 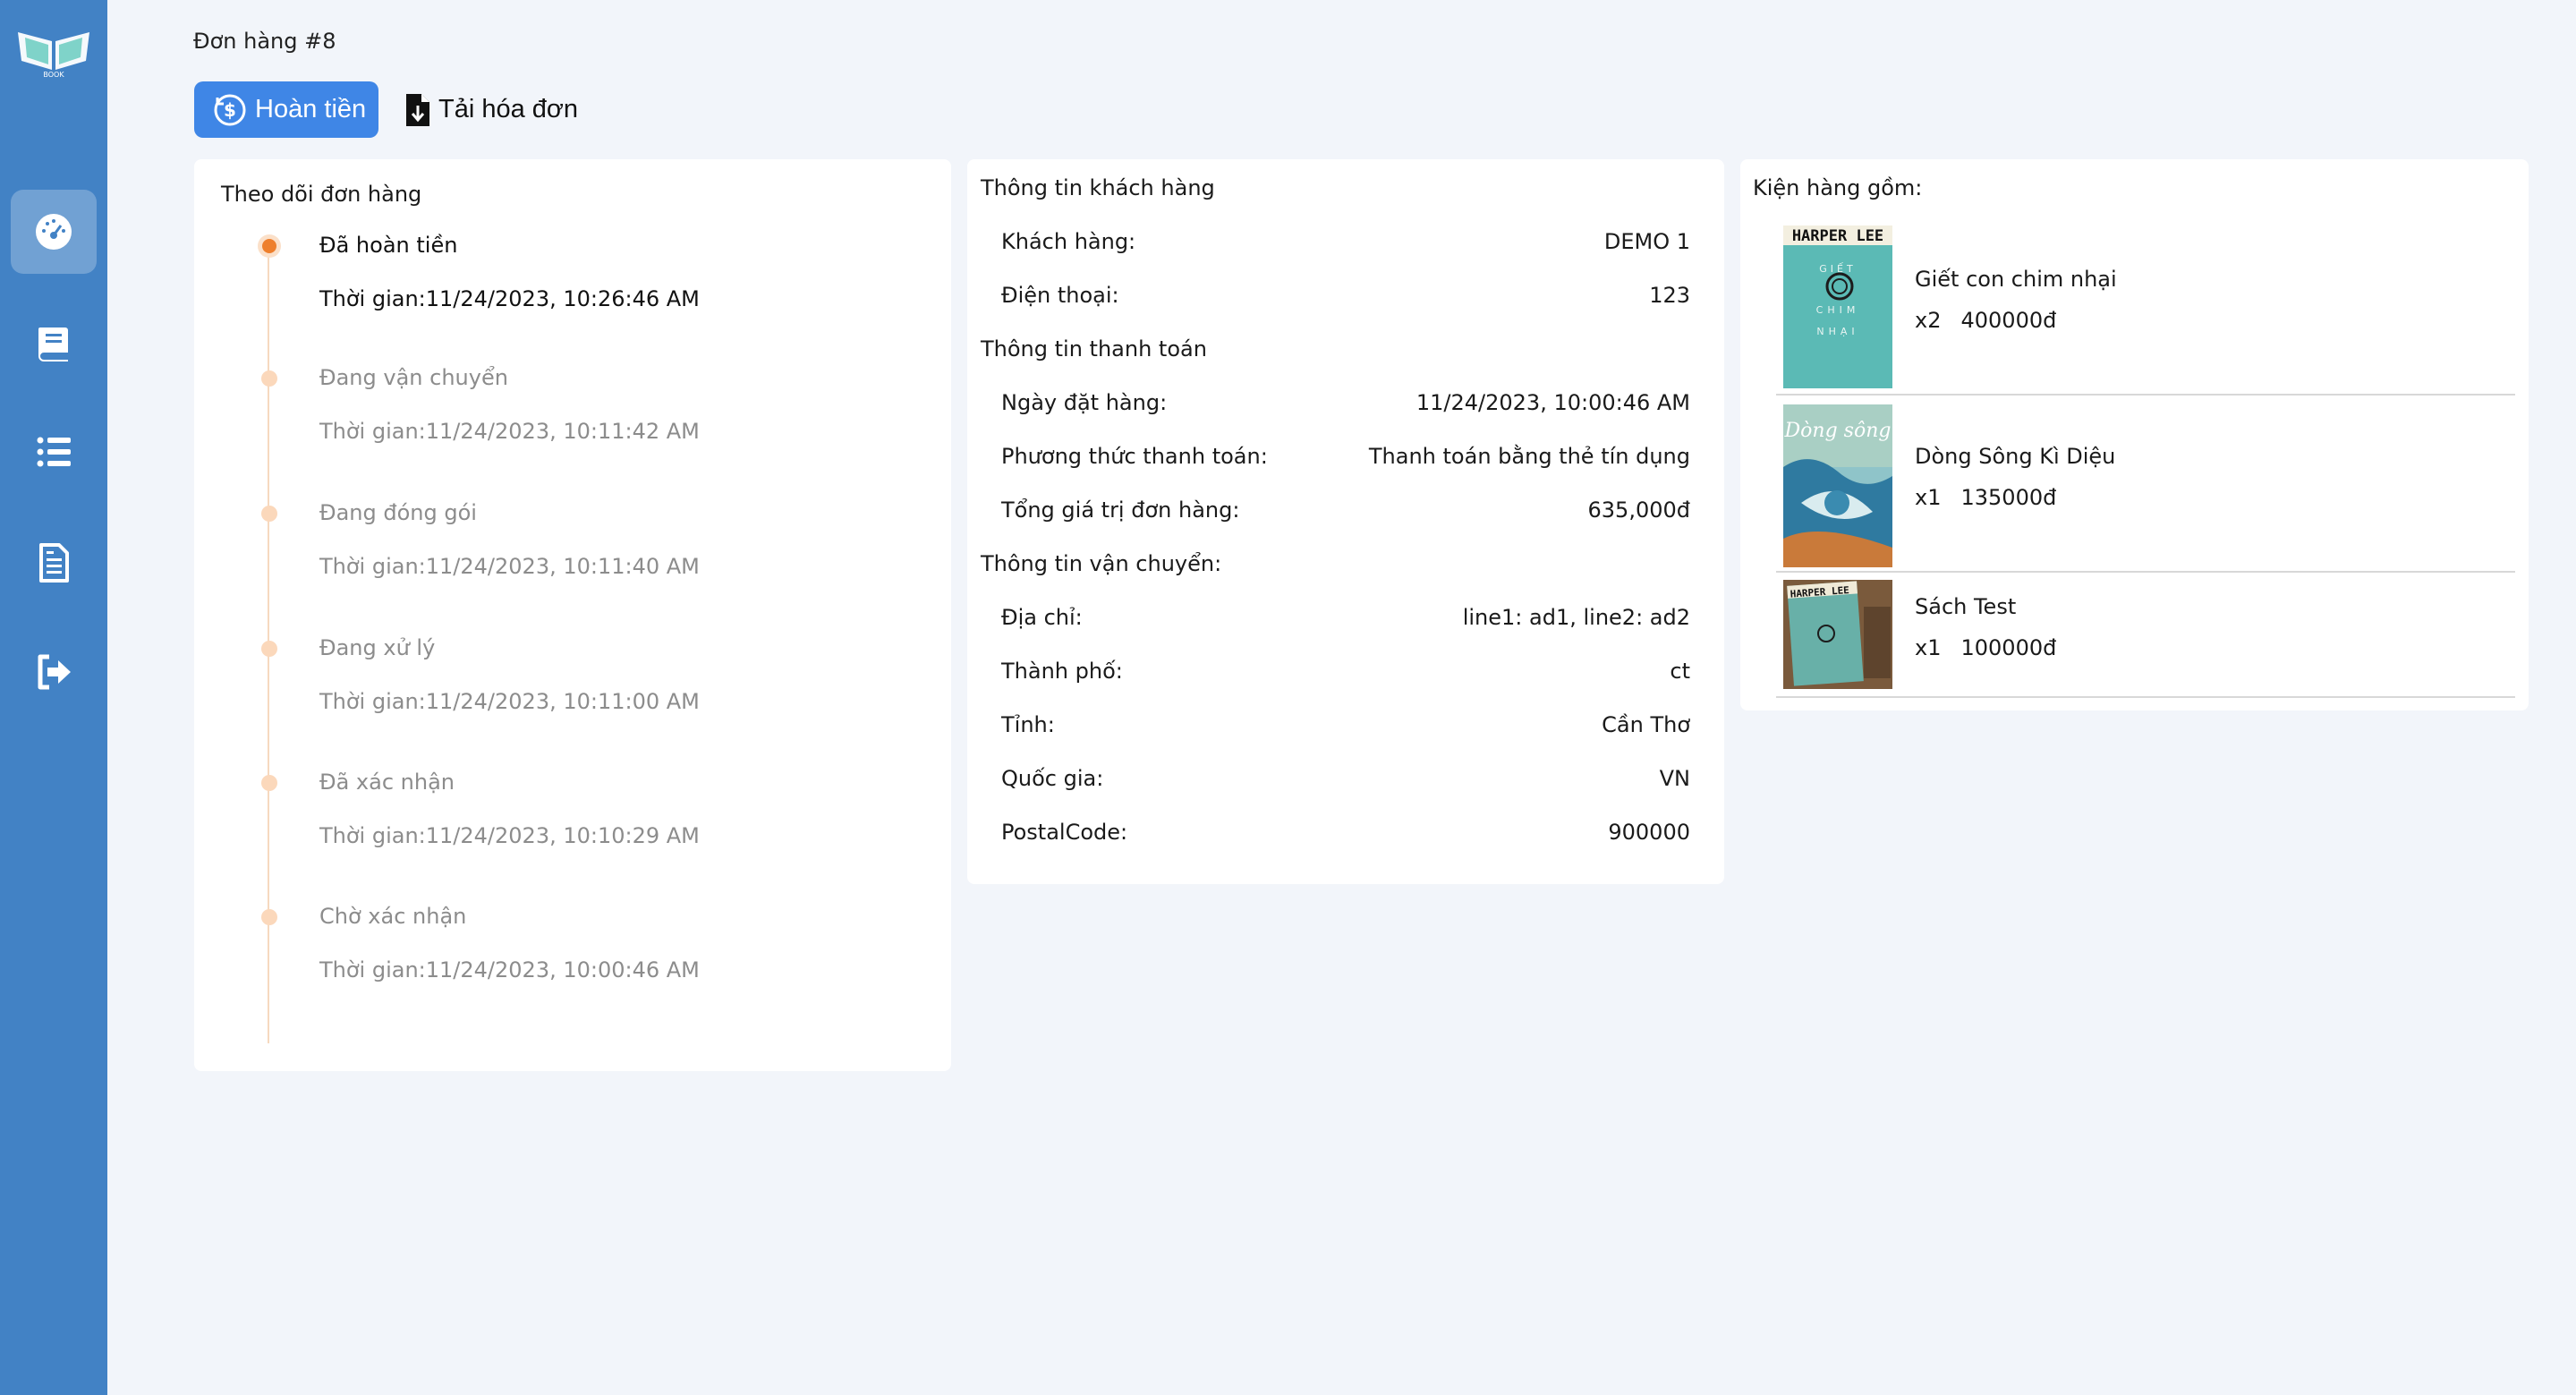 I want to click on nav-orders, so click(x=54, y=563).